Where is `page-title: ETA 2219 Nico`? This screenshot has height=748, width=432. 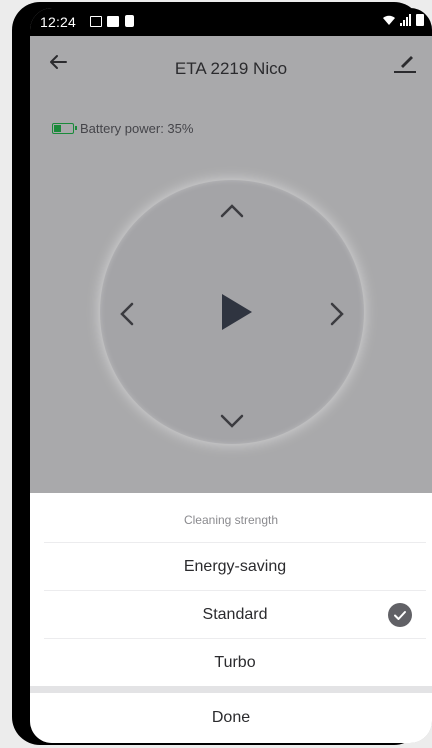 page-title: ETA 2219 Nico is located at coordinates (231, 68).